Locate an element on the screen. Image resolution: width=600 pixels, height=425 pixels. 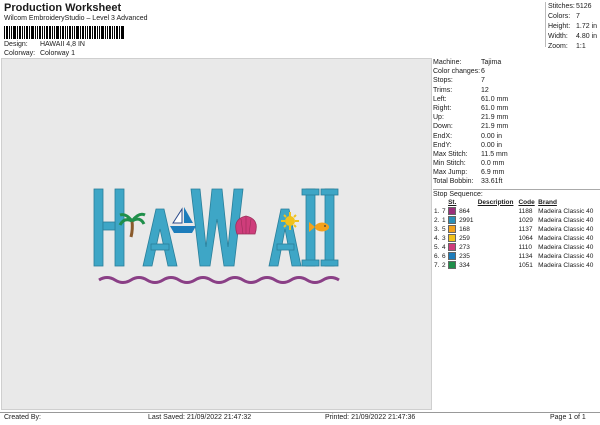
colorway-value: Colorway 1 is located at coordinates (57, 53).